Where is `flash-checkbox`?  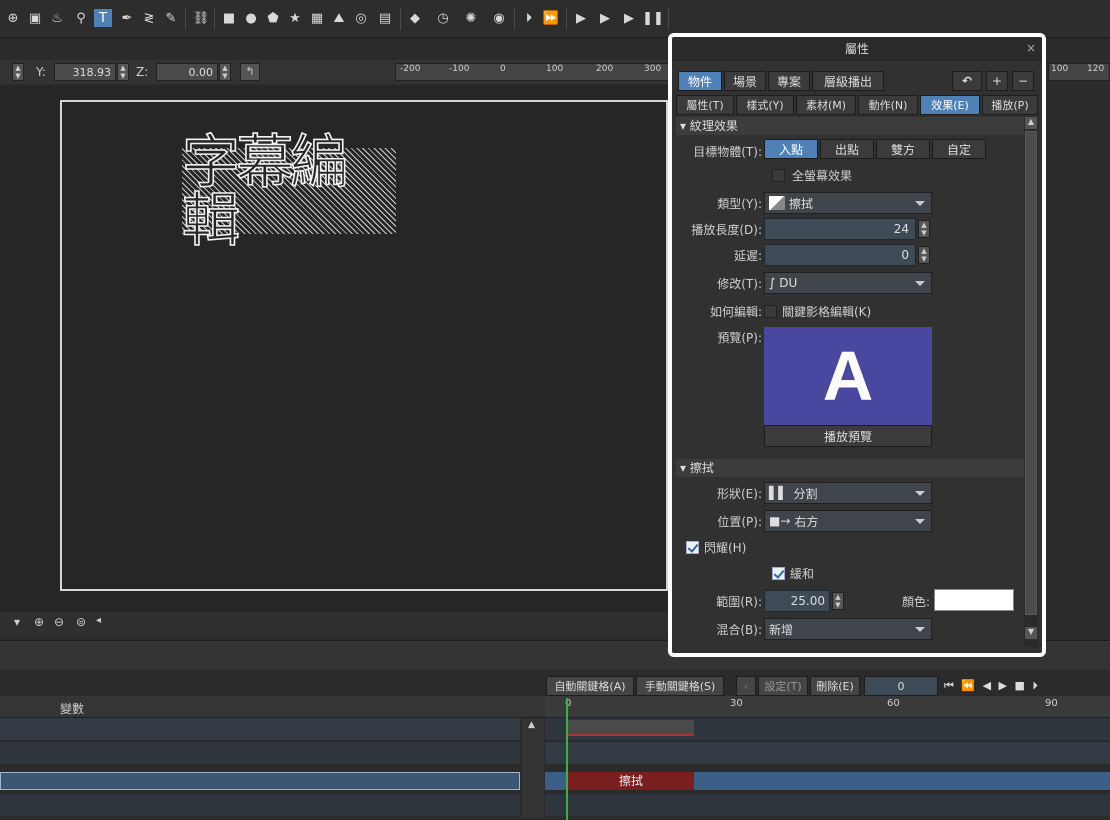
flash-checkbox is located at coordinates (692, 547).